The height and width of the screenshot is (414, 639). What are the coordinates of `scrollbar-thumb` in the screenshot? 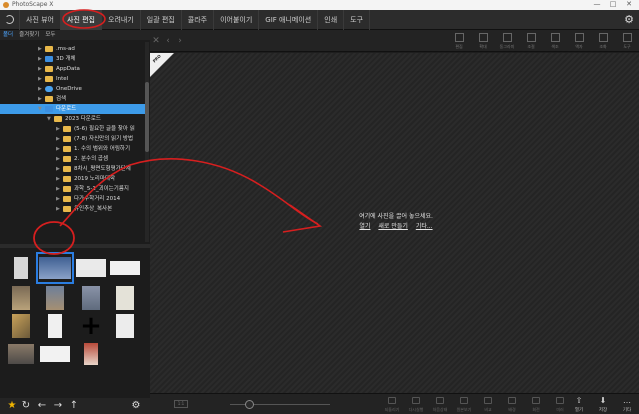 It's located at (147, 117).